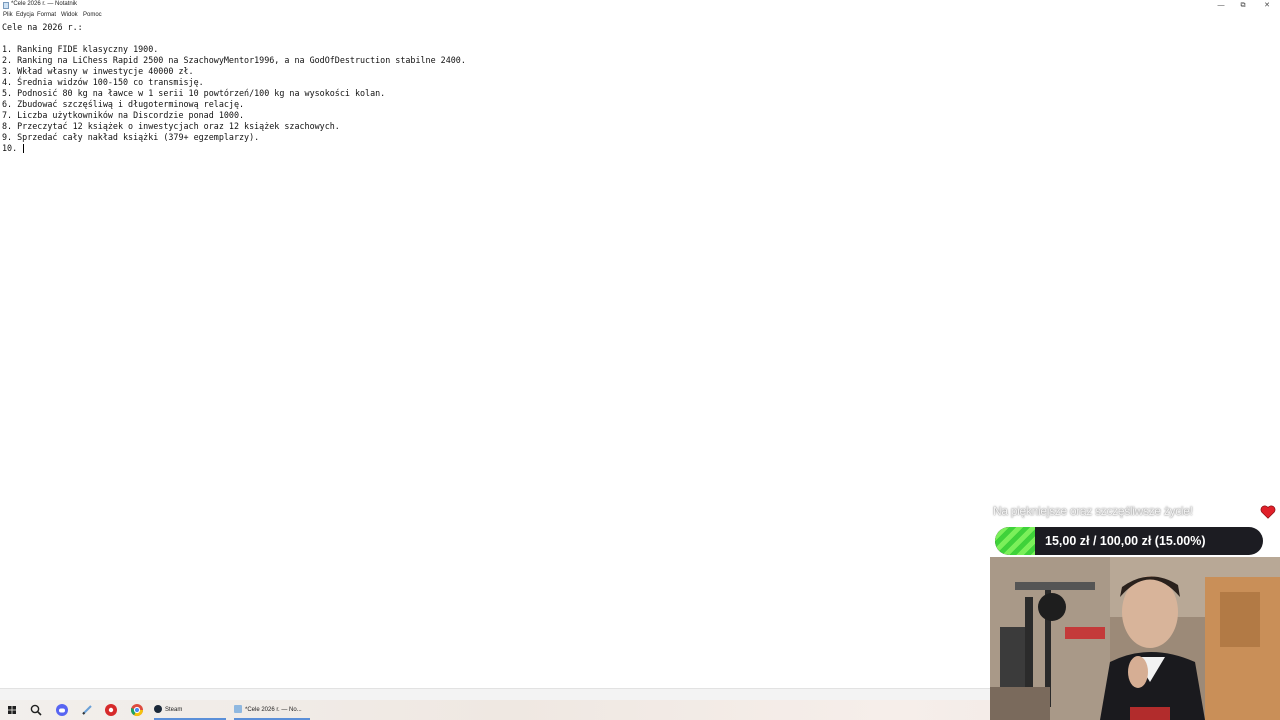  What do you see at coordinates (24, 148) in the screenshot?
I see `text-caret` at bounding box center [24, 148].